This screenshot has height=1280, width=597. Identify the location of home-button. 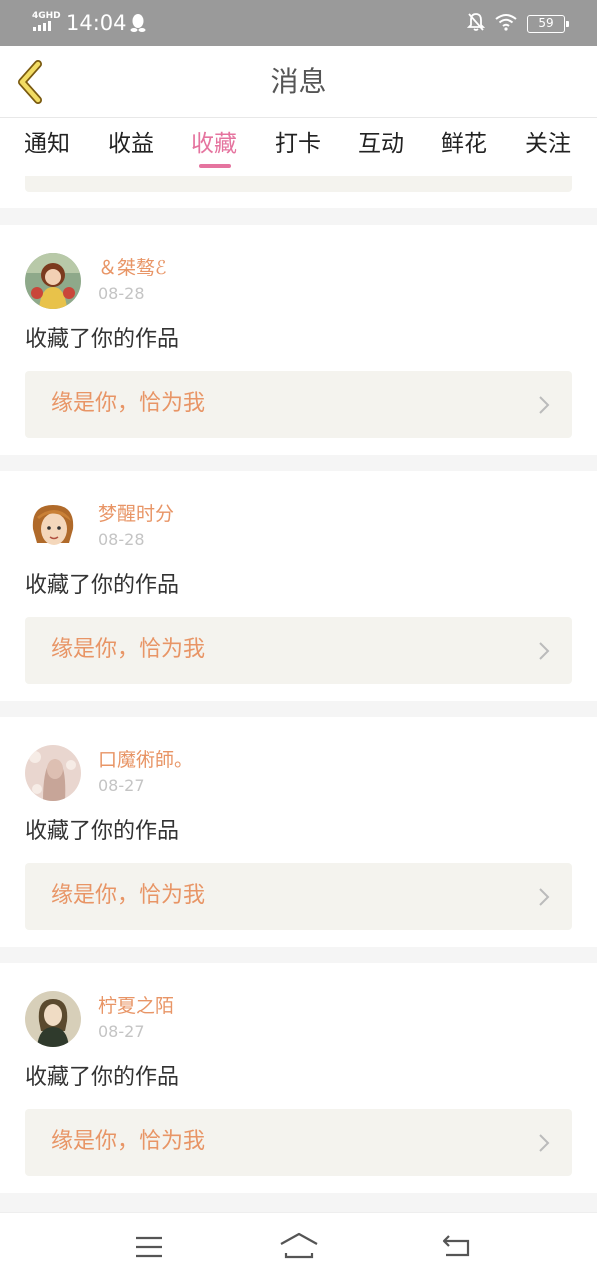
(299, 1248).